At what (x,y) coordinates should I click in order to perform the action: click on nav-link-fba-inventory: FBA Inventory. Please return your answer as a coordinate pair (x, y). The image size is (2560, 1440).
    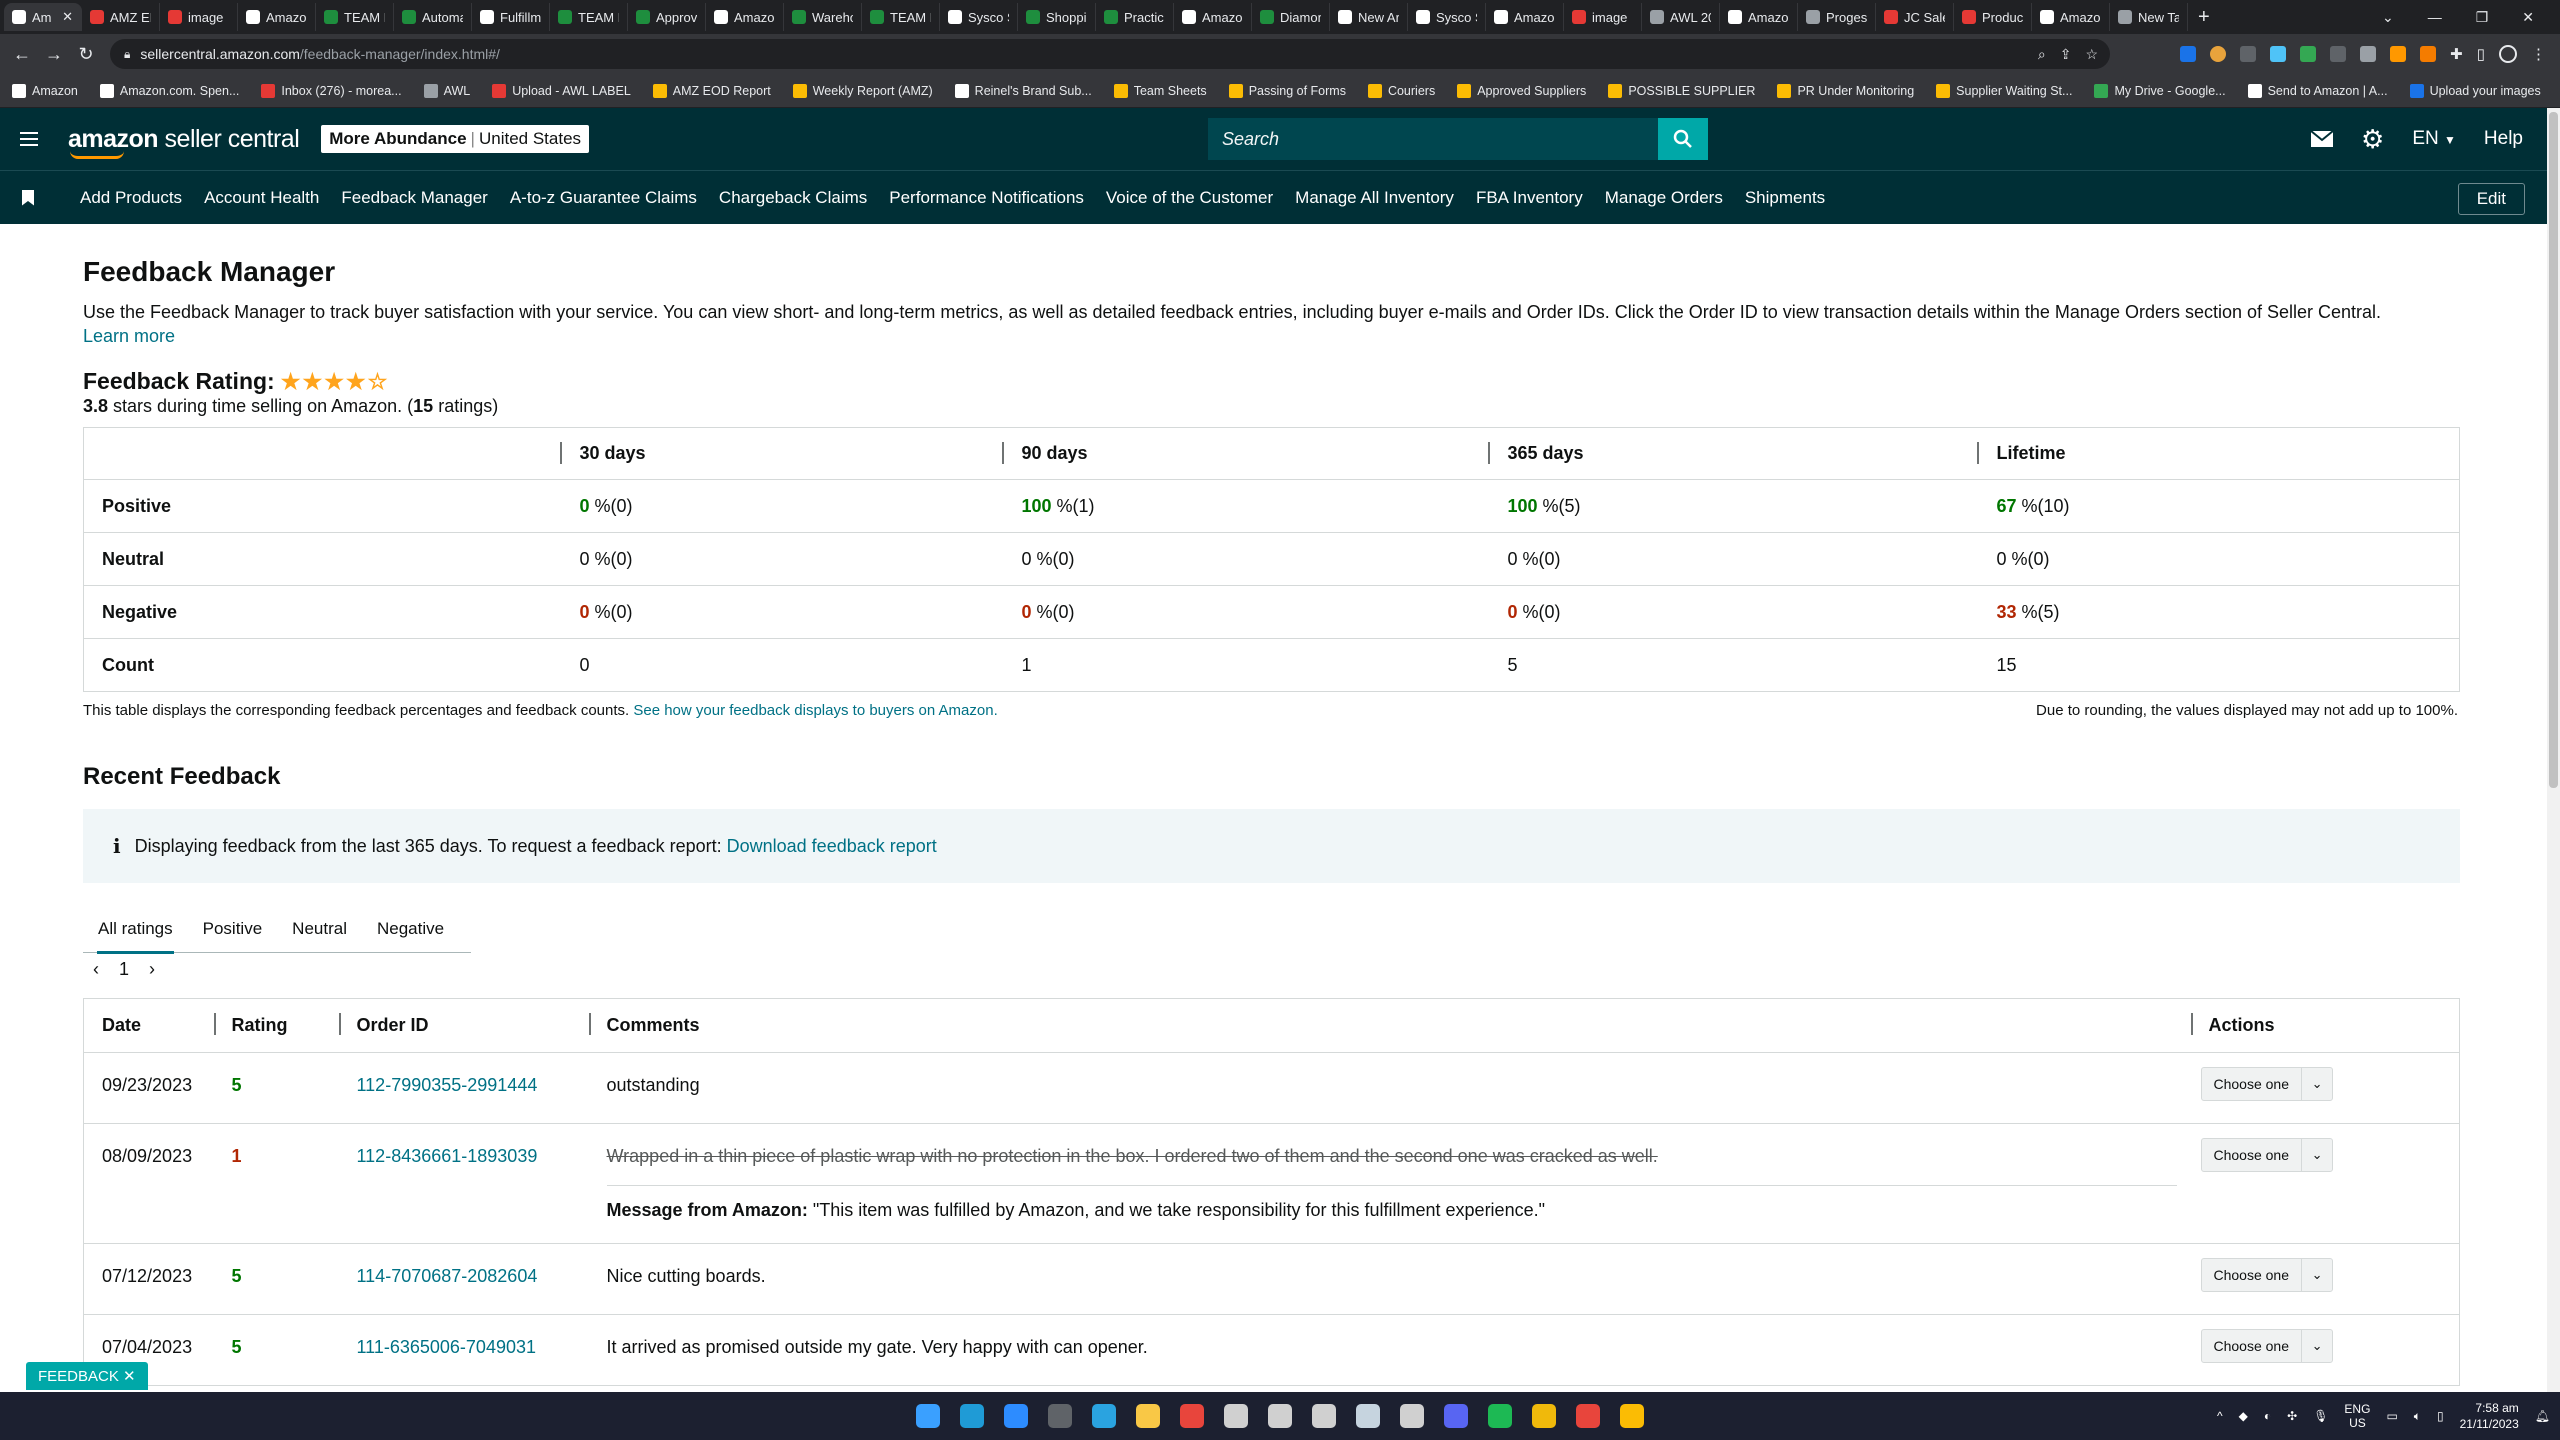
    Looking at the image, I should click on (1529, 198).